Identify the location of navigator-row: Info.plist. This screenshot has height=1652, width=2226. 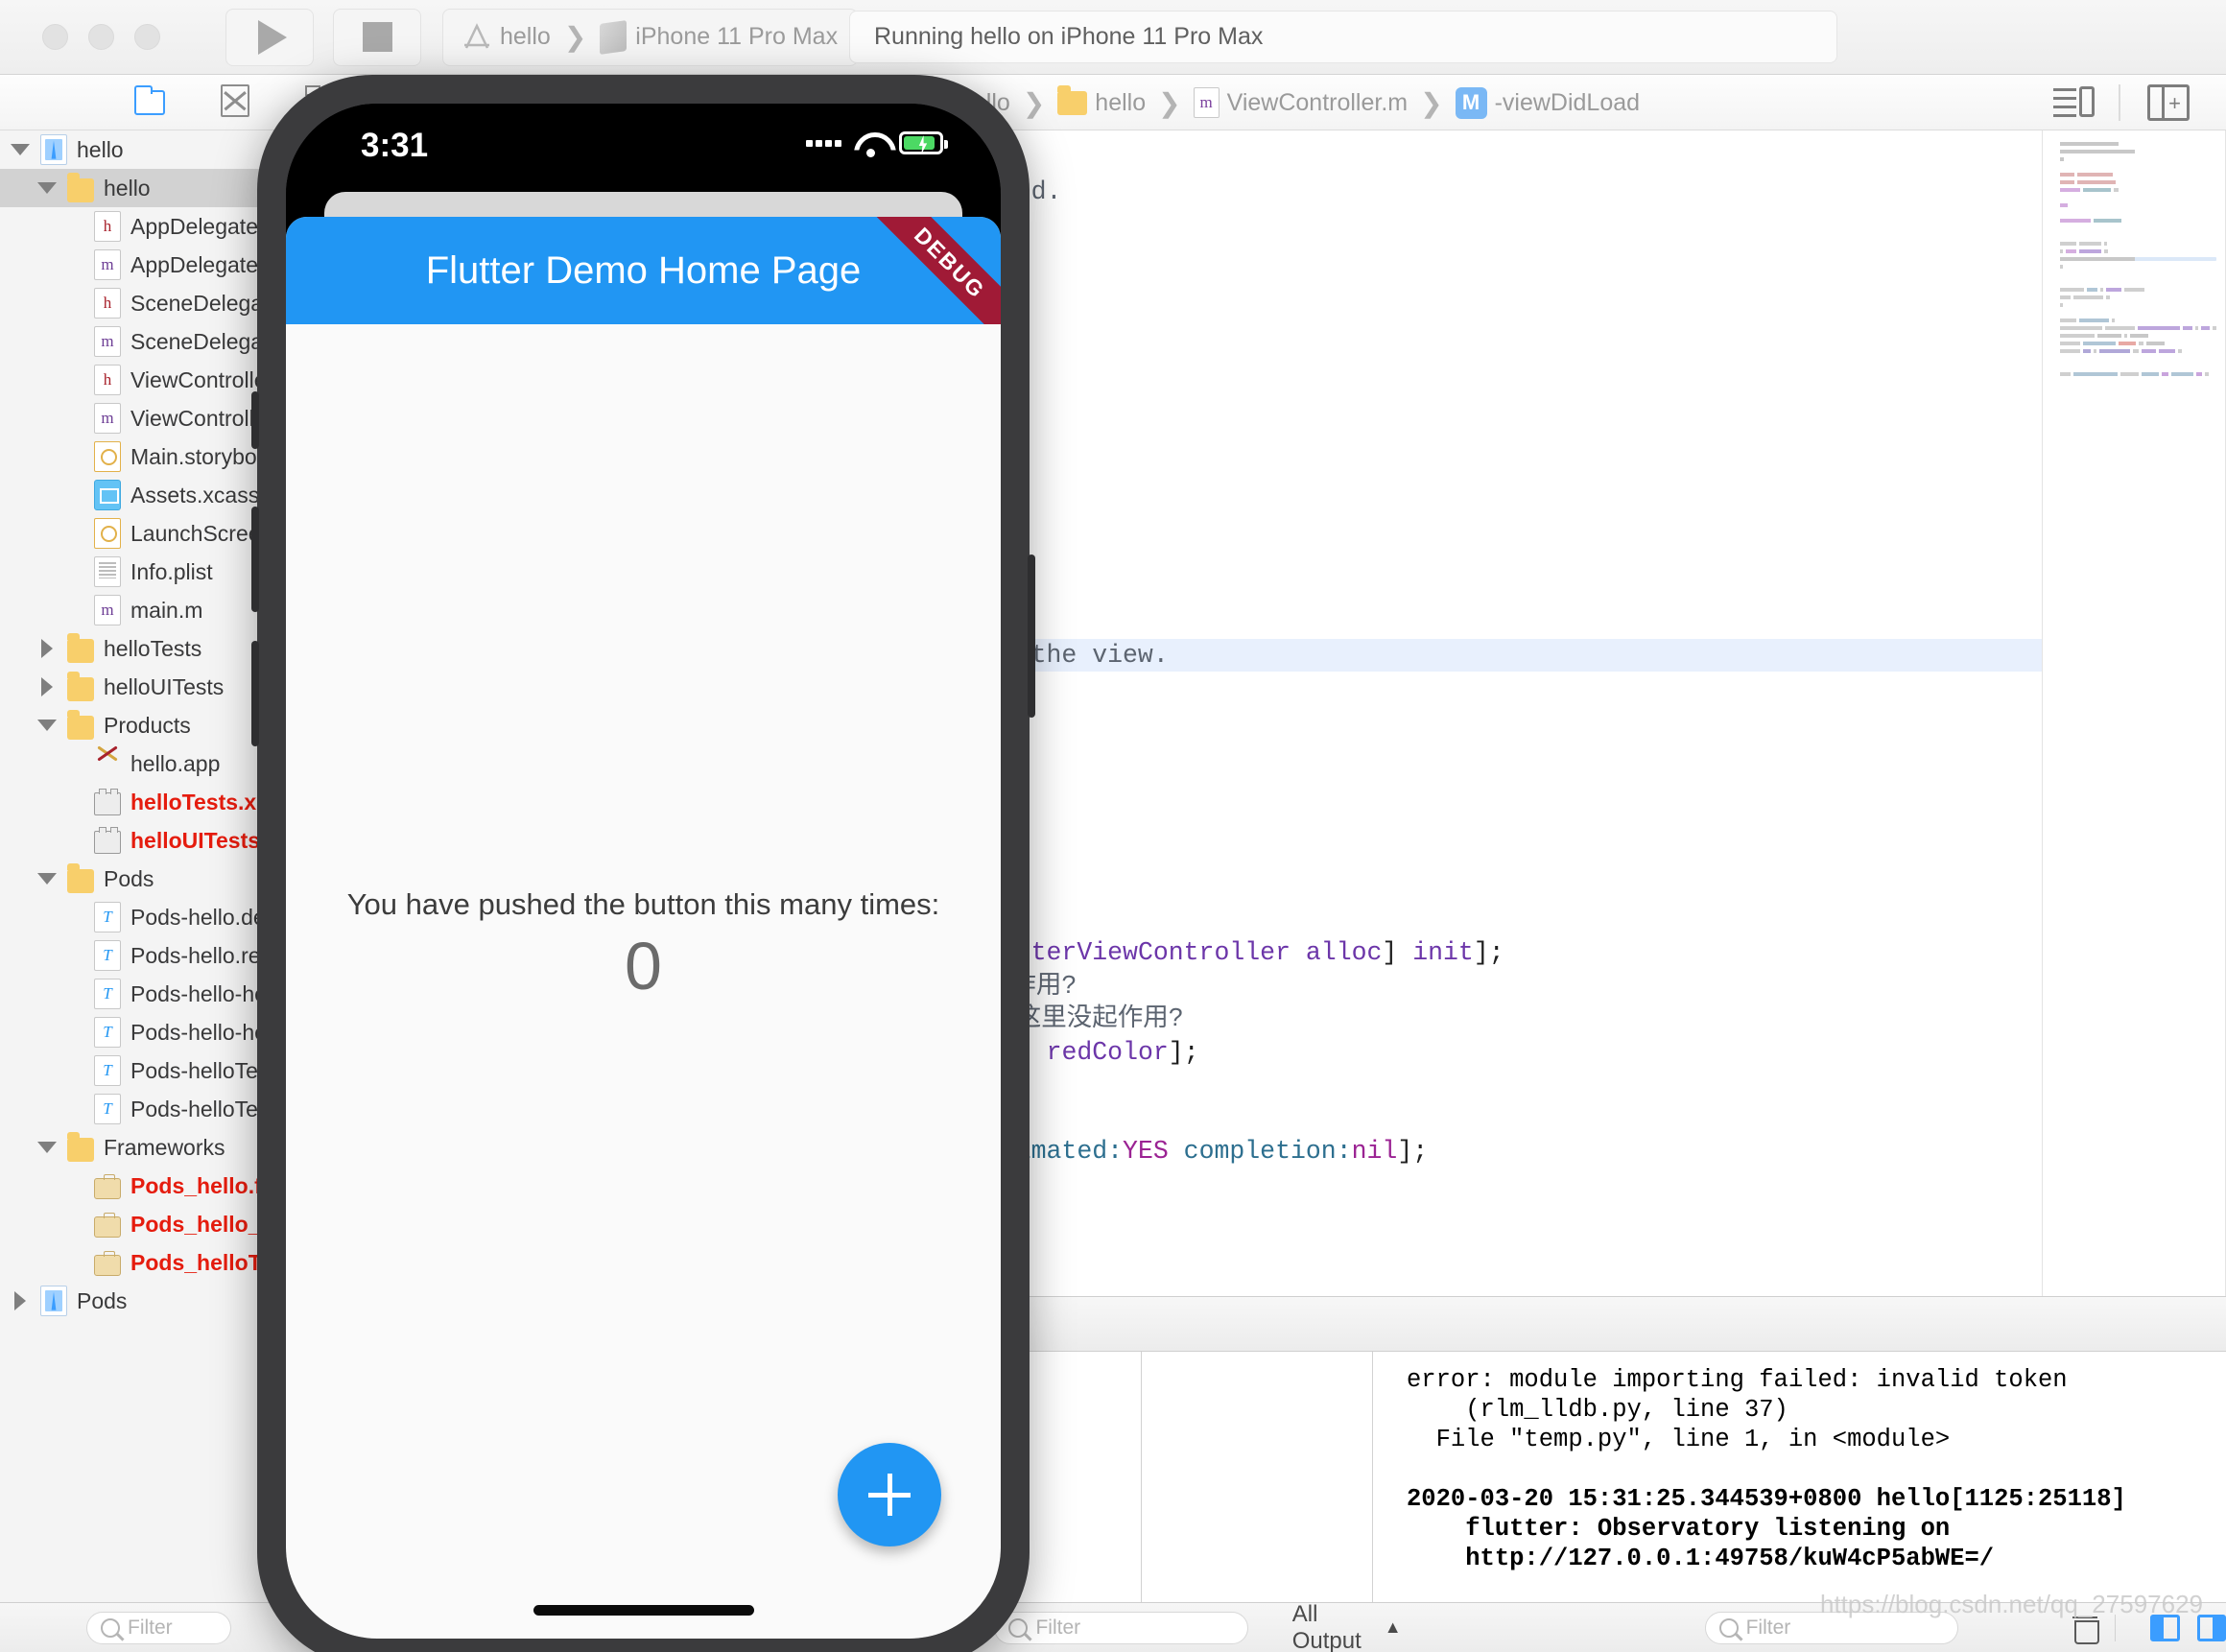
(143, 572).